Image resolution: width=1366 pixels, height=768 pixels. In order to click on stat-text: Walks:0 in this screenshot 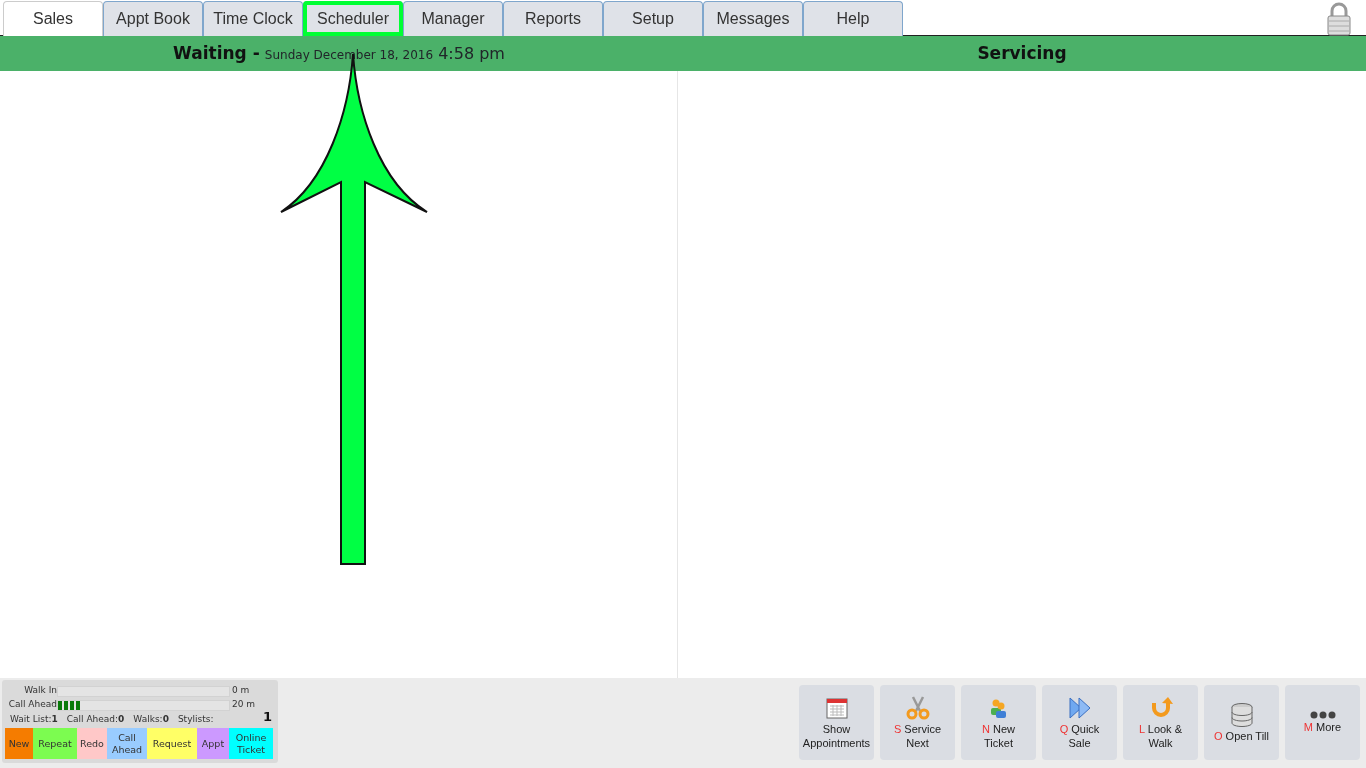, I will do `click(151, 719)`.